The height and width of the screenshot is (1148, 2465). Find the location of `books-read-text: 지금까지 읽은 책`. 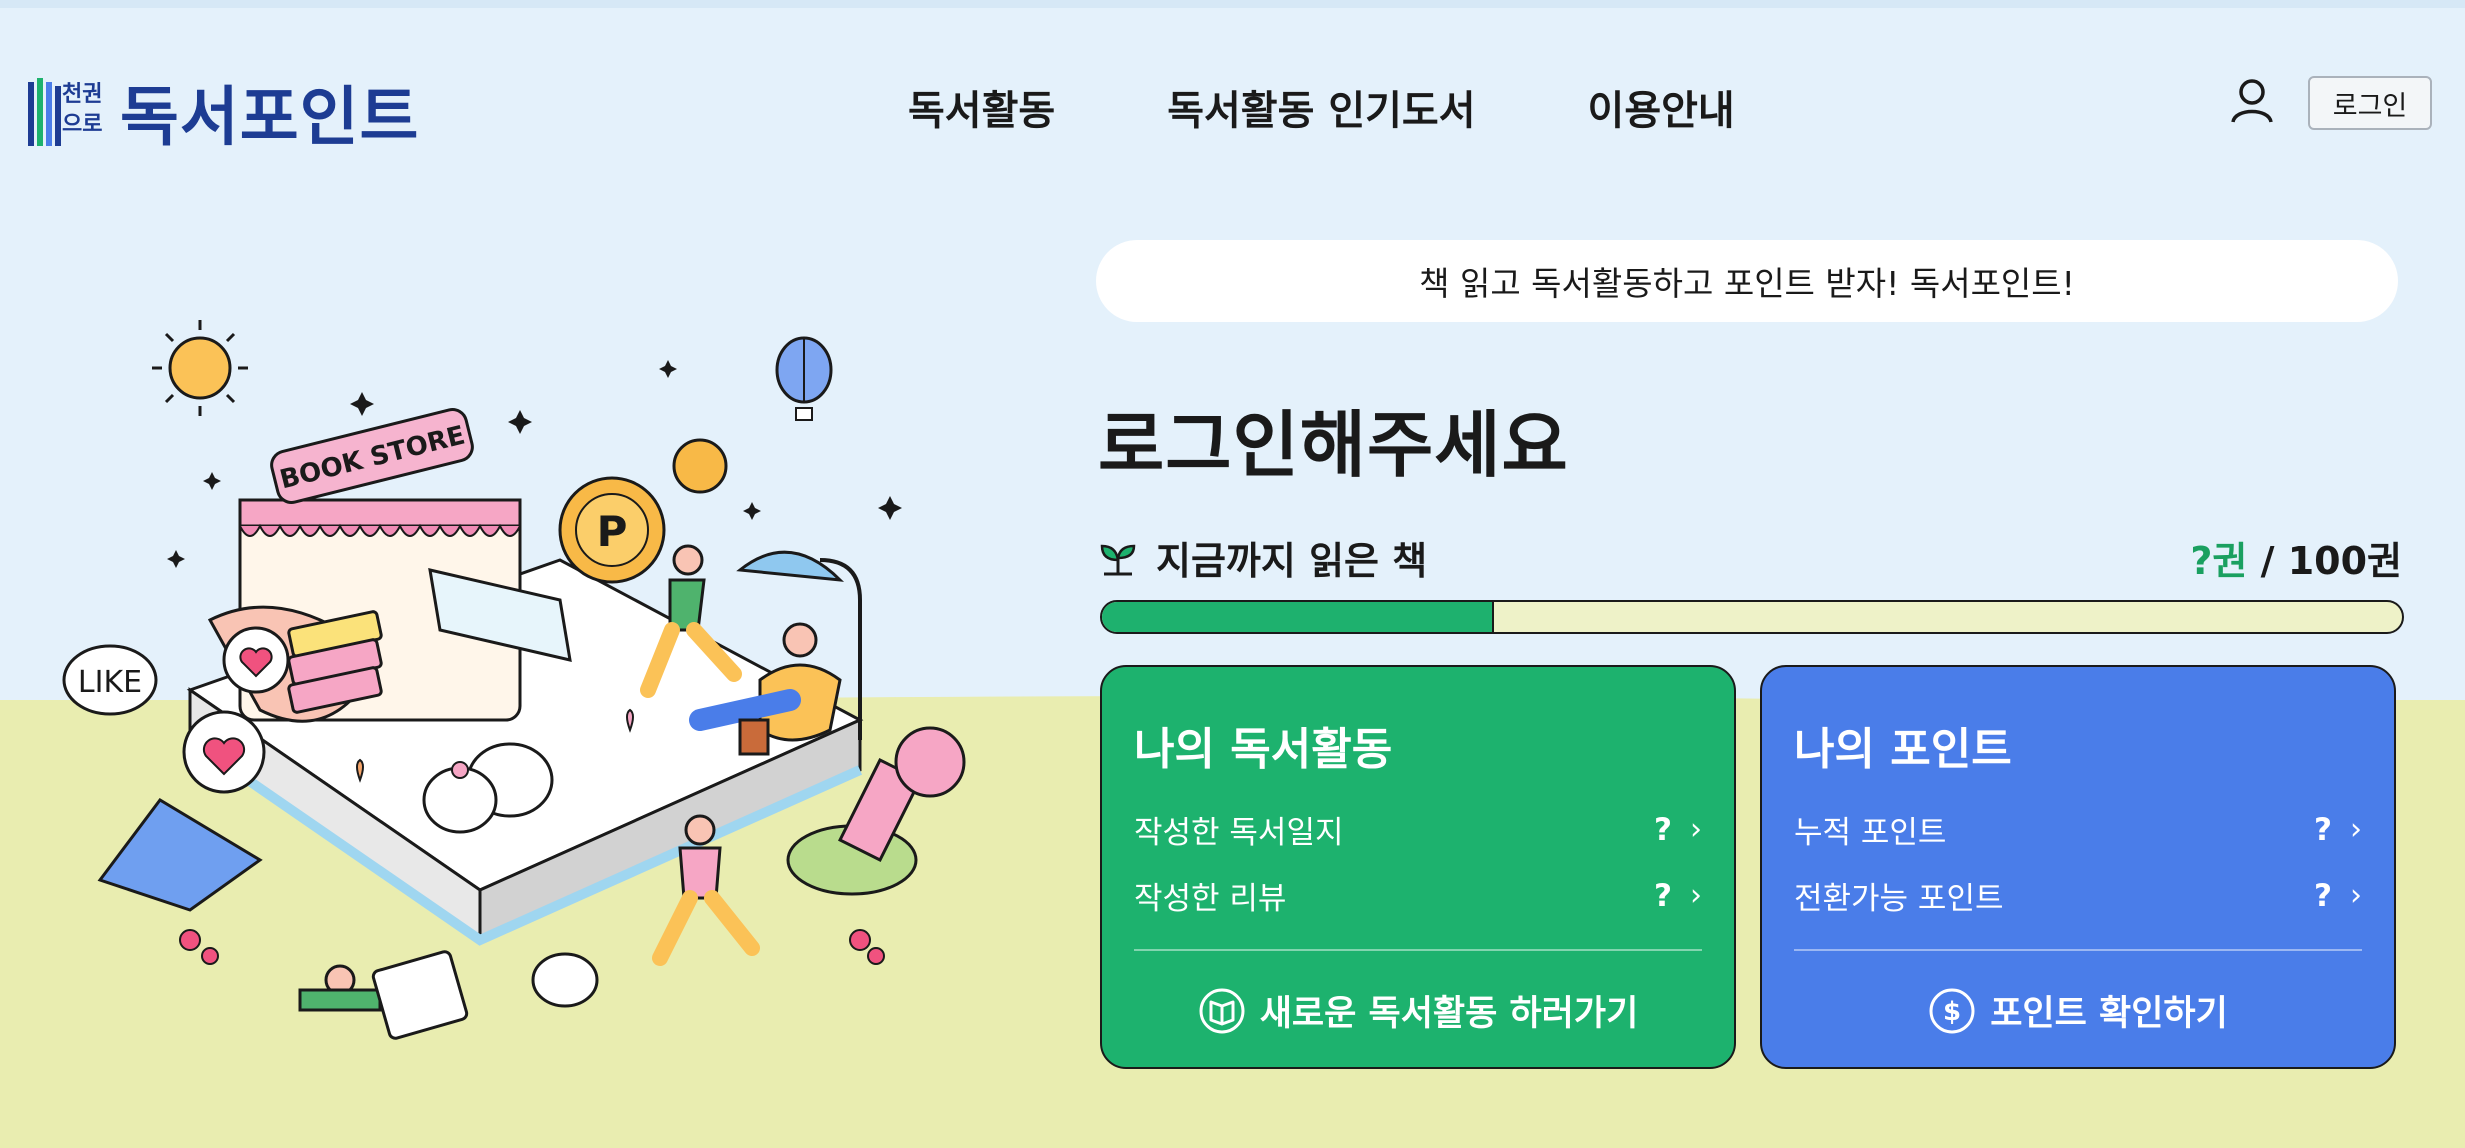

books-read-text: 지금까지 읽은 책 is located at coordinates (1292, 561).